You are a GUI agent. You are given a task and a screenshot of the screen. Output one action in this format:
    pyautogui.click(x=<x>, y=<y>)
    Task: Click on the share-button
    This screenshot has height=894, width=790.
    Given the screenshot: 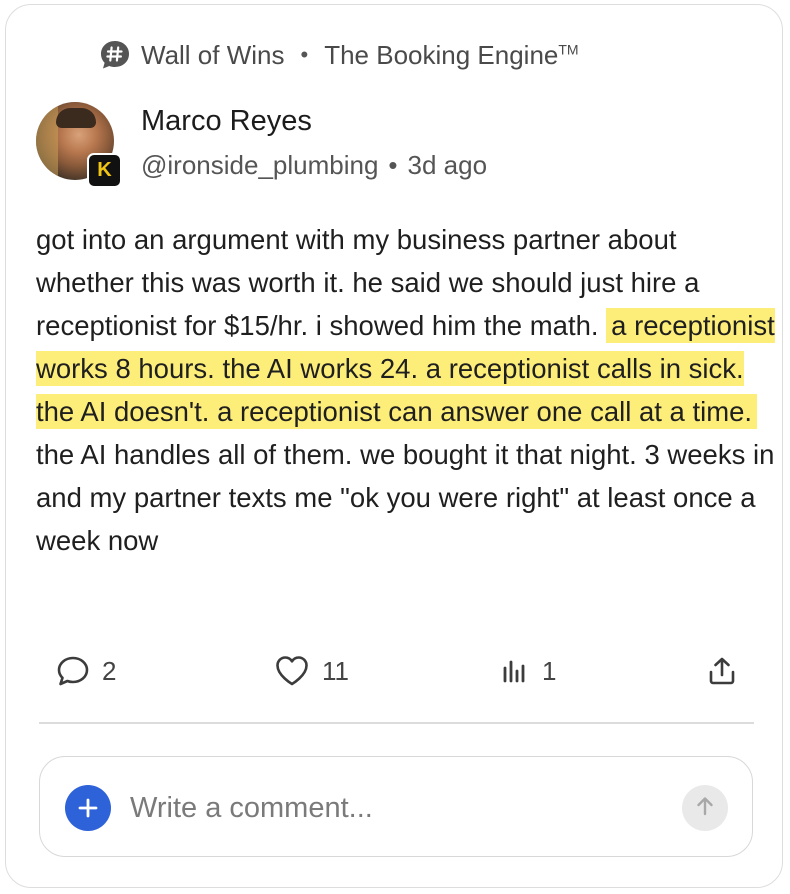 What is the action you would take?
    pyautogui.click(x=722, y=671)
    